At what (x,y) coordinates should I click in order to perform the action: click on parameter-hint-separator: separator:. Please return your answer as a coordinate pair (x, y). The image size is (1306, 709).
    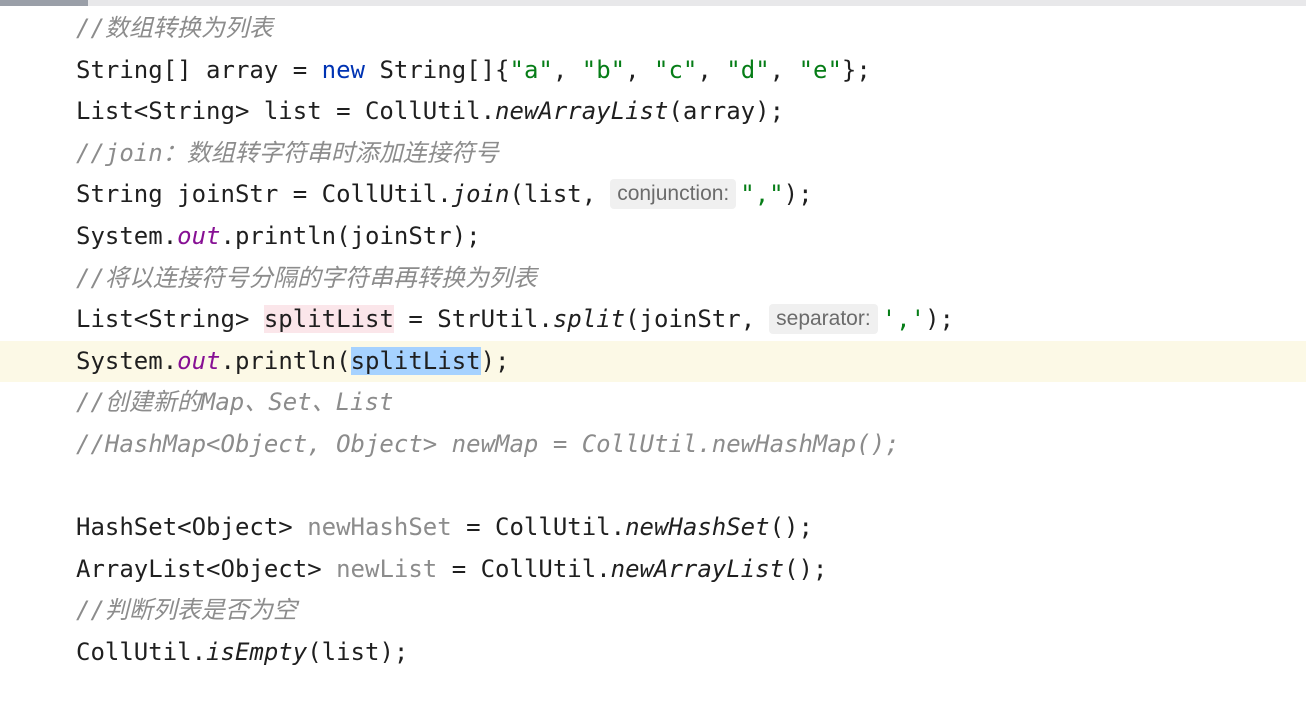
    Looking at the image, I should click on (823, 319).